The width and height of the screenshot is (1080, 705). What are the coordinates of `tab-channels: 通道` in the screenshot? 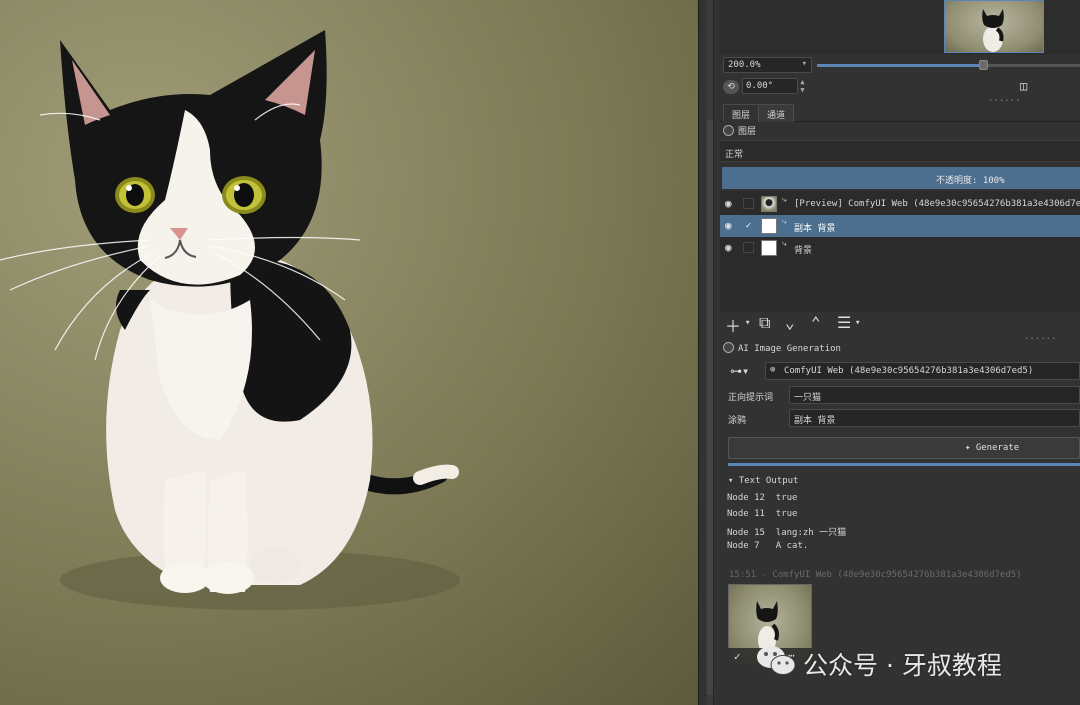 It's located at (776, 113).